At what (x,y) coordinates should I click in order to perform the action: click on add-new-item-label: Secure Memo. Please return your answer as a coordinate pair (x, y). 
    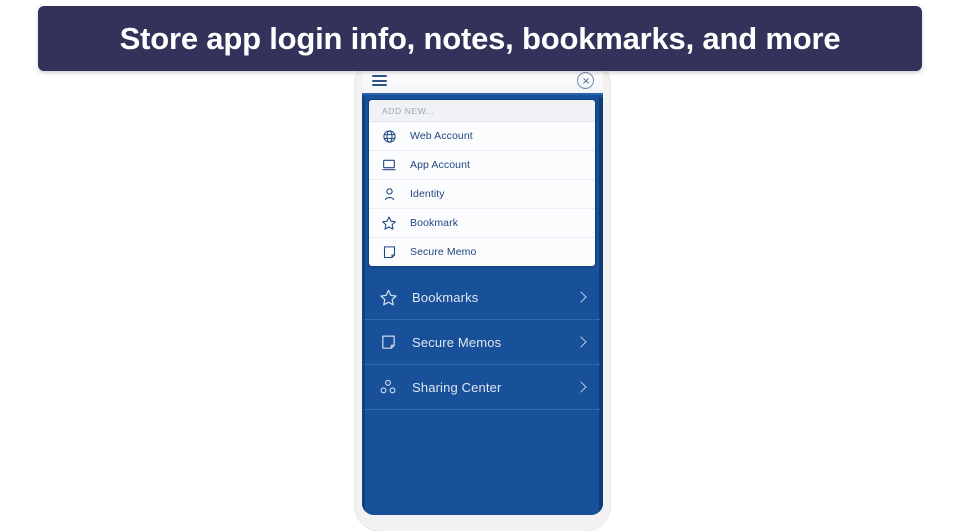
    Looking at the image, I should click on (443, 252).